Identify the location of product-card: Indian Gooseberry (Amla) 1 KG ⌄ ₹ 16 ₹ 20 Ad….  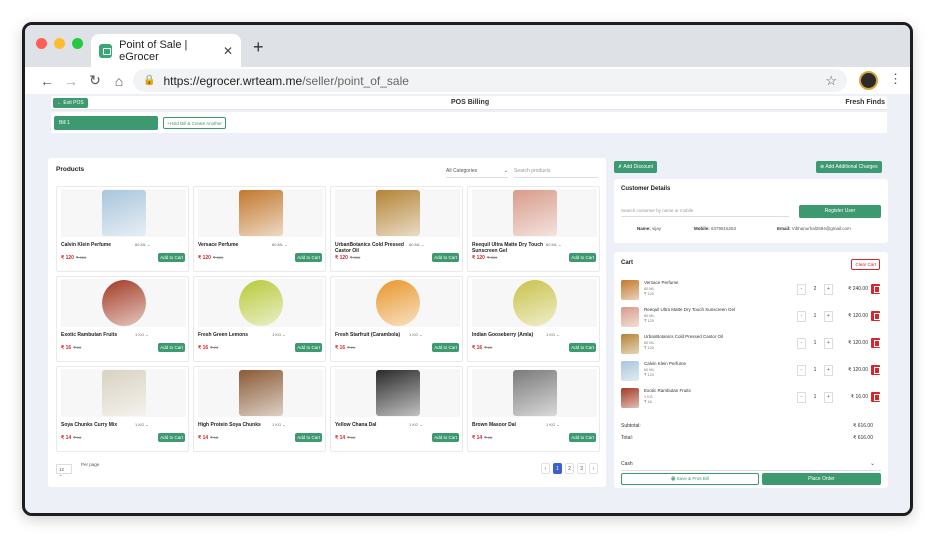
(533, 319).